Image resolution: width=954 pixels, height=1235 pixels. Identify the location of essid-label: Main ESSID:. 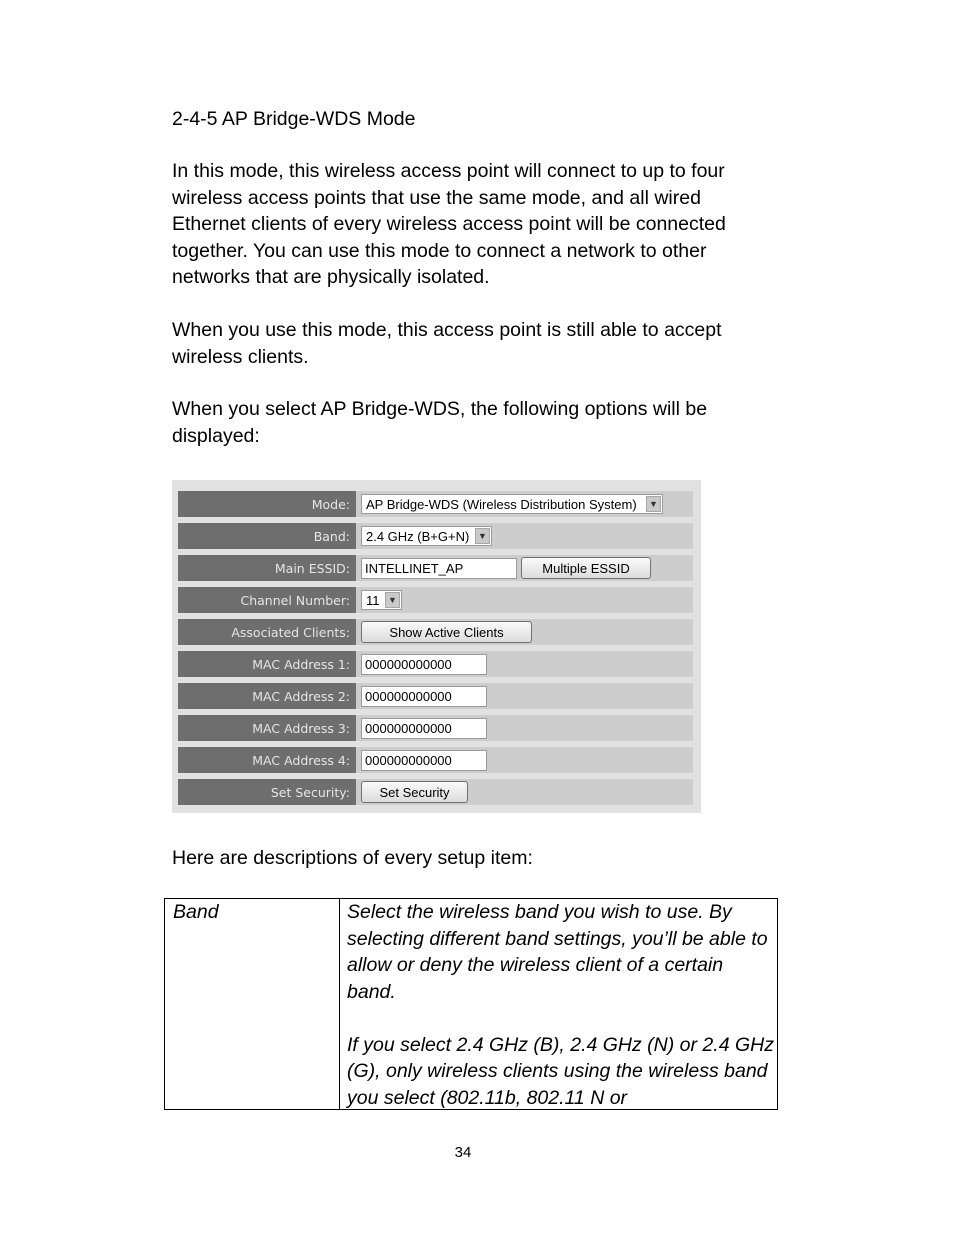
(267, 568).